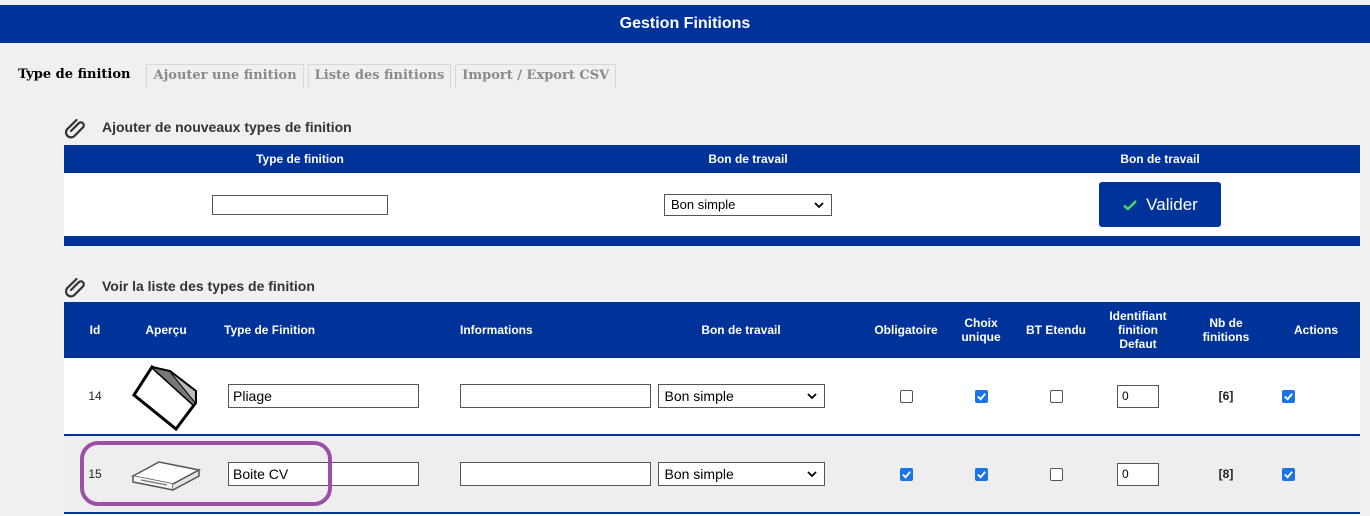 The height and width of the screenshot is (516, 1370). I want to click on col-nb-finitions: Nb de finitions, so click(1226, 330).